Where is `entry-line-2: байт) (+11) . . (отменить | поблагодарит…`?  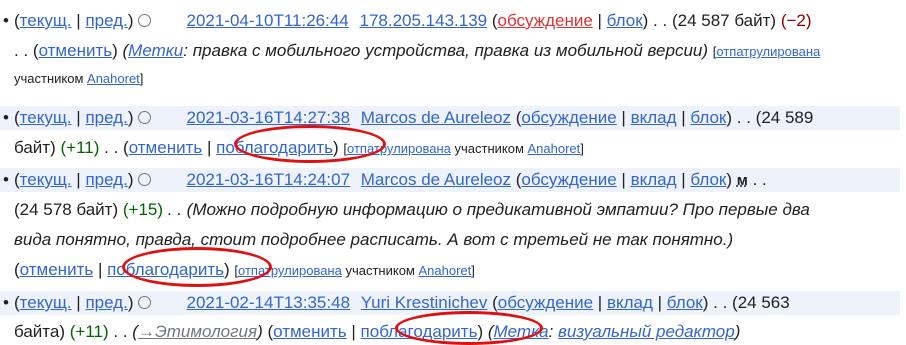
entry-line-2: байт) (+11) . . (отменить | поблагодарит… is located at coordinates (299, 147).